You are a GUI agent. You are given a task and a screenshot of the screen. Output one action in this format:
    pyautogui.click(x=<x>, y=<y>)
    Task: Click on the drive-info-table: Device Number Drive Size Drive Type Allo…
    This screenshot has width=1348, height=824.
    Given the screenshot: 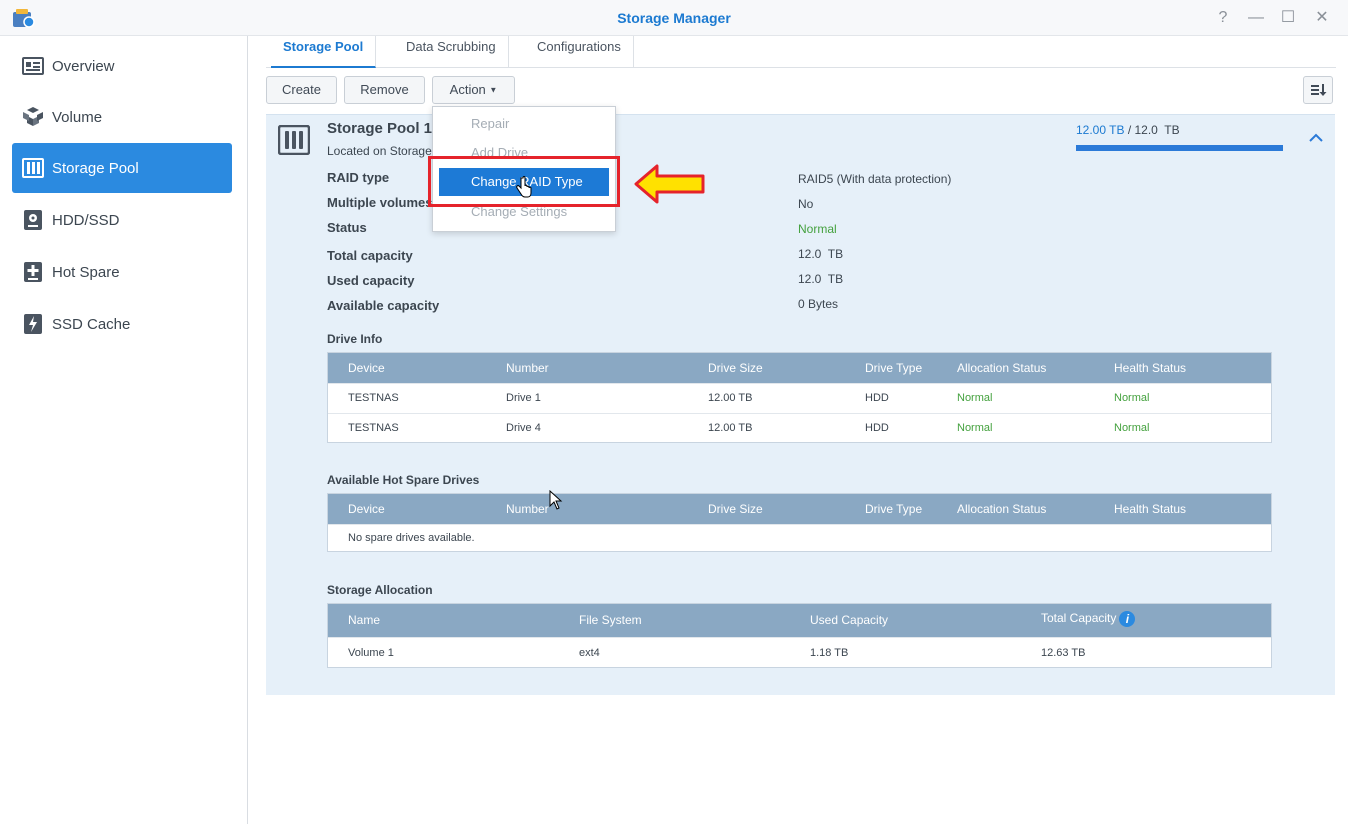 What is the action you would take?
    pyautogui.click(x=799, y=397)
    